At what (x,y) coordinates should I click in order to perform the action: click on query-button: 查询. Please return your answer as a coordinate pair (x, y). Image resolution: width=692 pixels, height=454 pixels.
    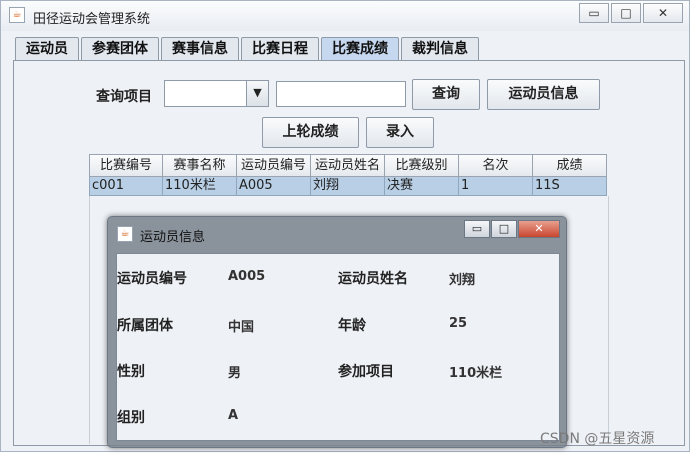
    Looking at the image, I should click on (446, 94).